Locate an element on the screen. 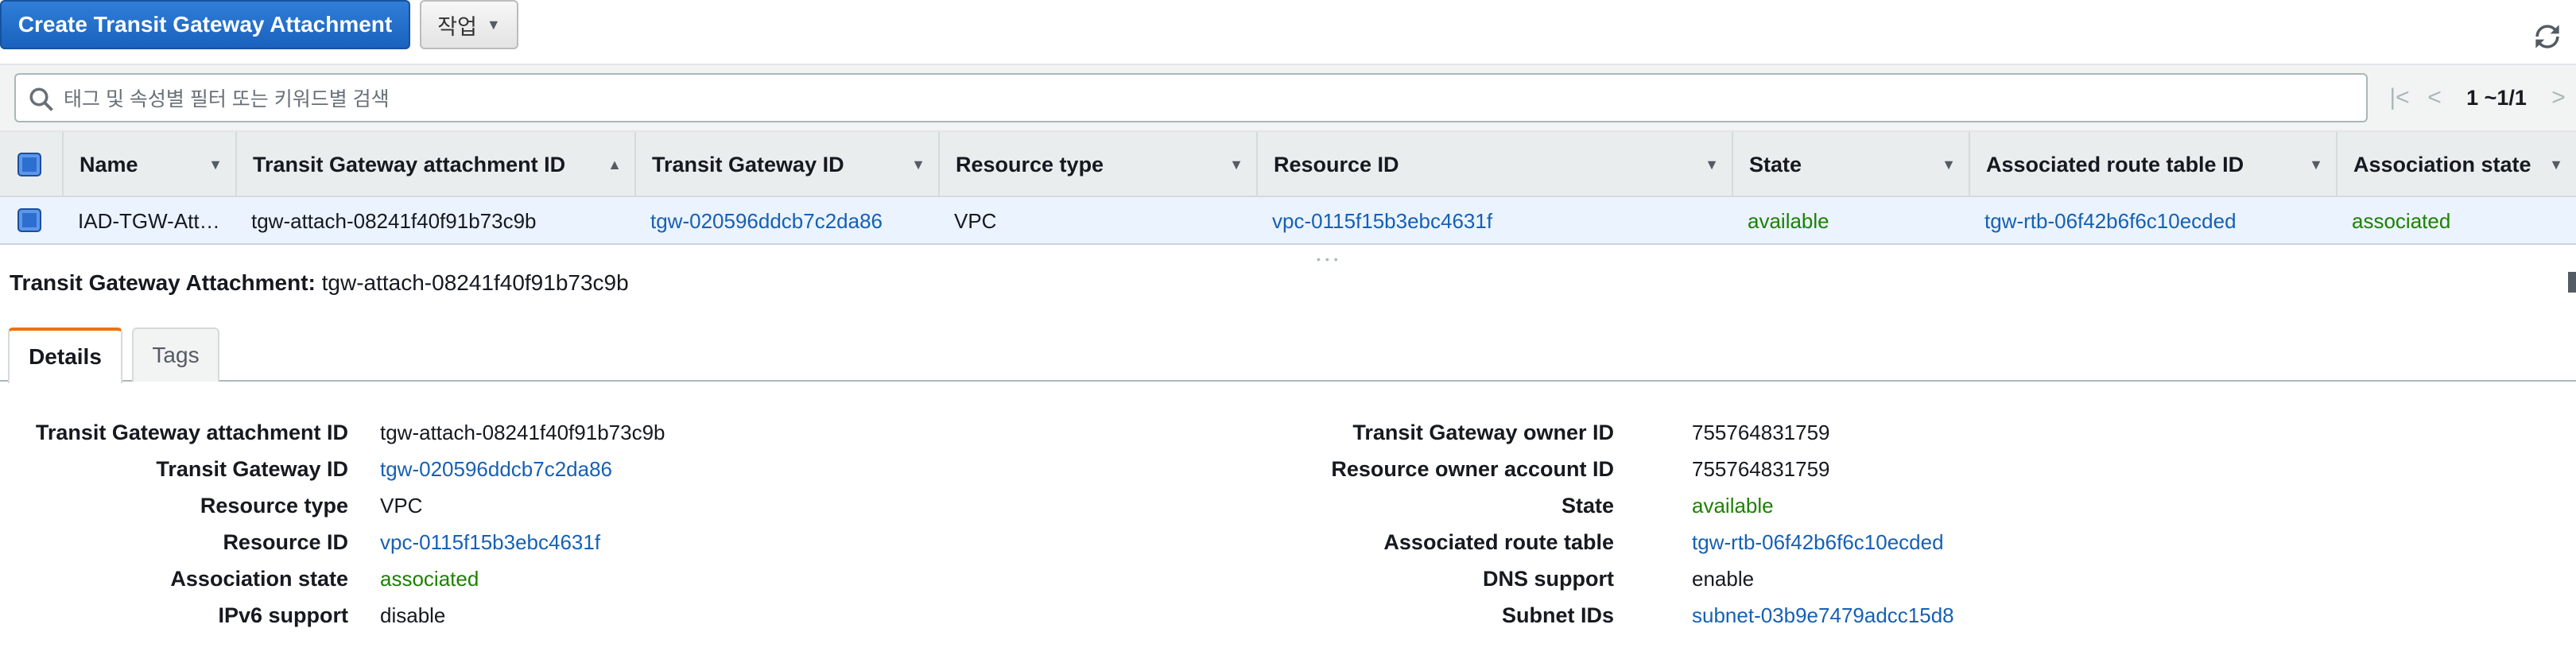  field-value: available is located at coordinates (1733, 506).